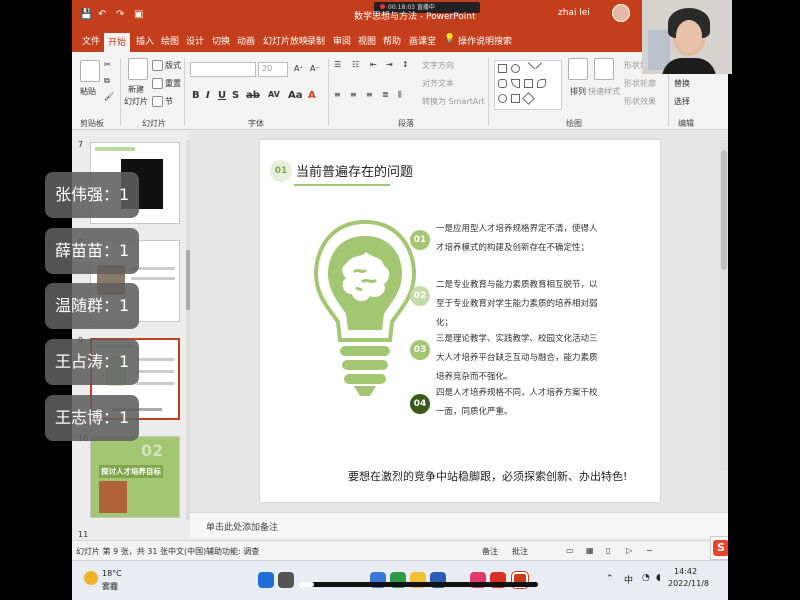  What do you see at coordinates (135, 477) in the screenshot?
I see `thumbnail-slide-10: 02 探讨人才培养目标` at bounding box center [135, 477].